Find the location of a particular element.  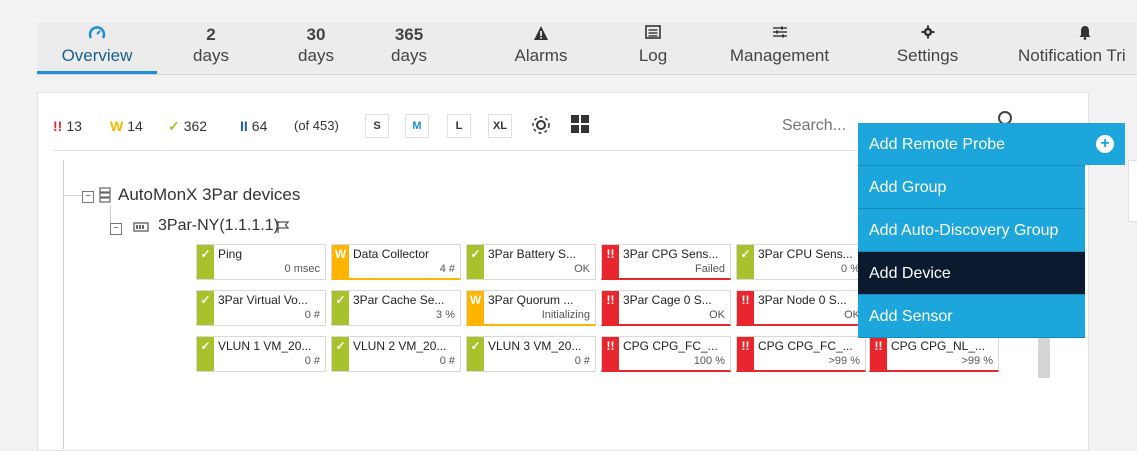

scrollbar-thumb is located at coordinates (1044, 357).